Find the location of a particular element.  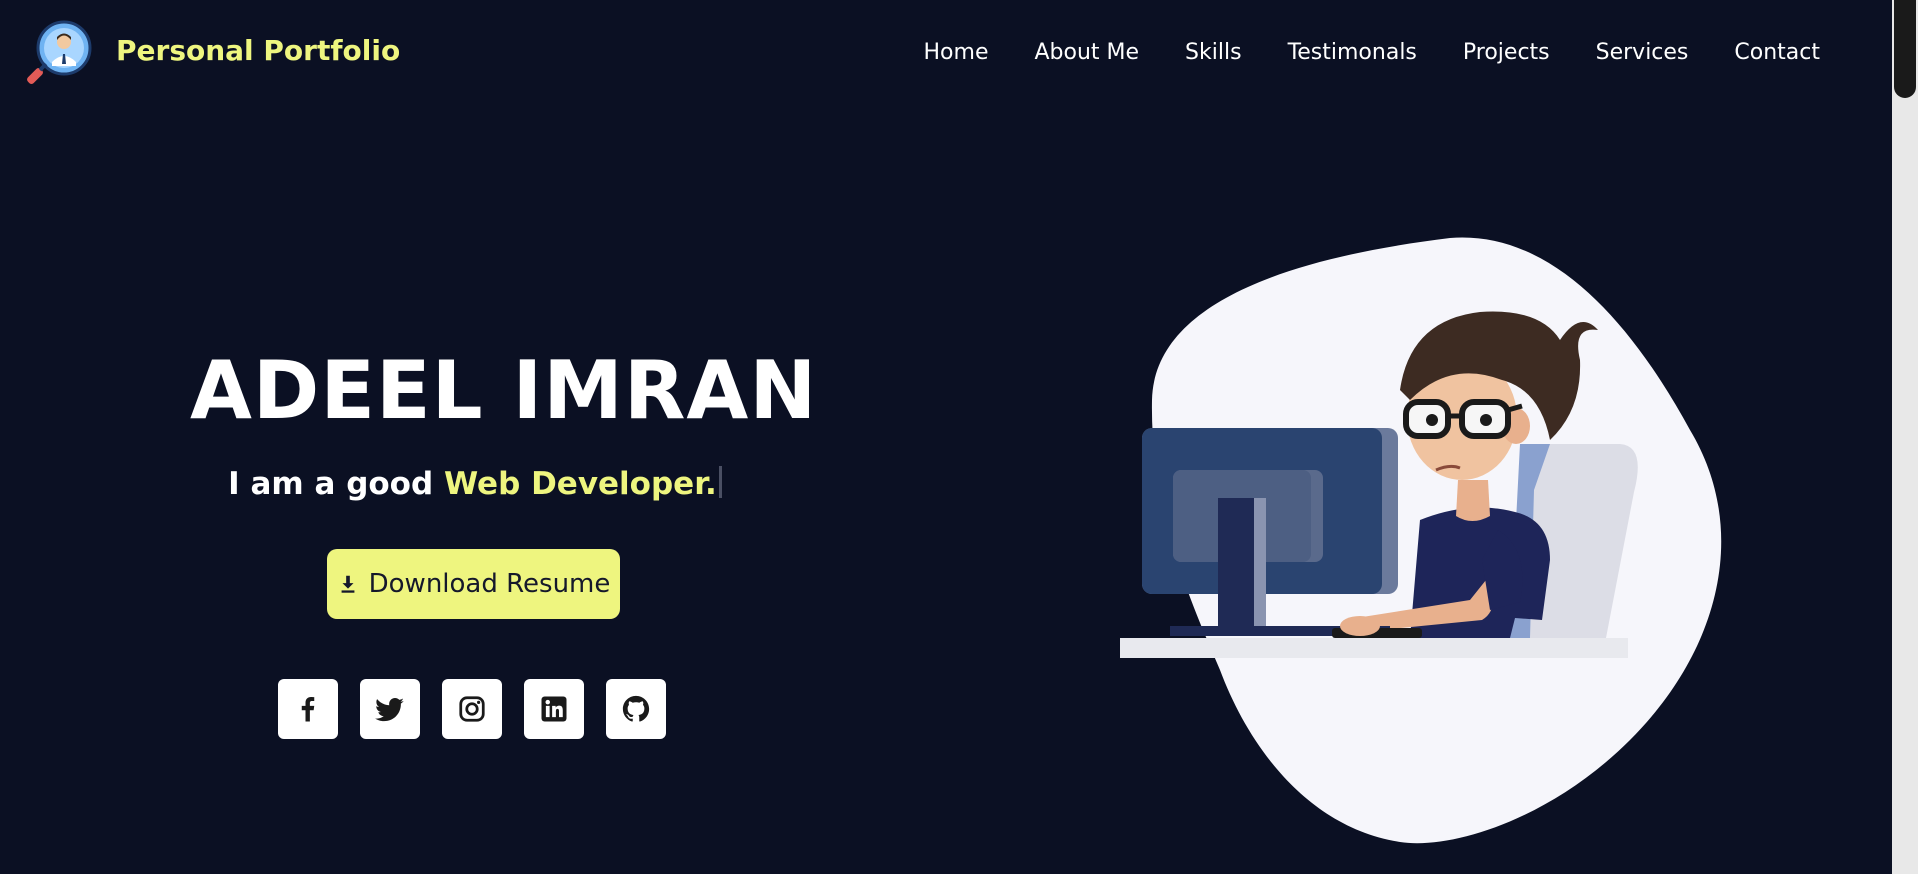

nav-about-me: About Me is located at coordinates (1086, 52).